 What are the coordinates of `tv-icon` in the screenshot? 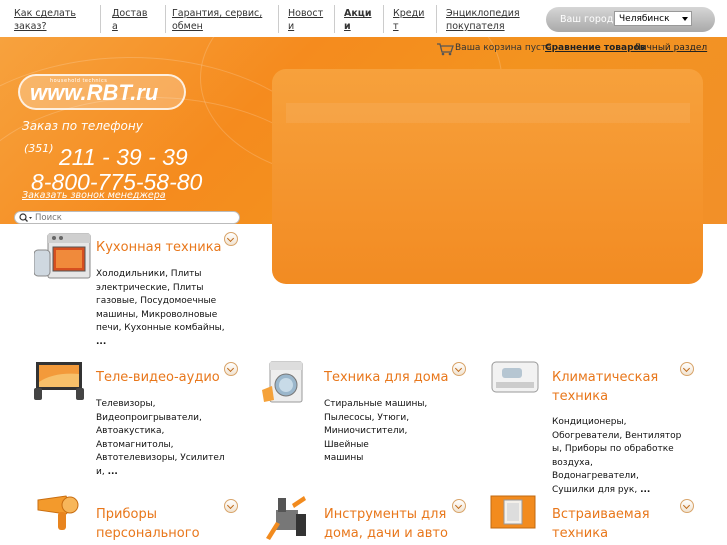 It's located at (59, 381).